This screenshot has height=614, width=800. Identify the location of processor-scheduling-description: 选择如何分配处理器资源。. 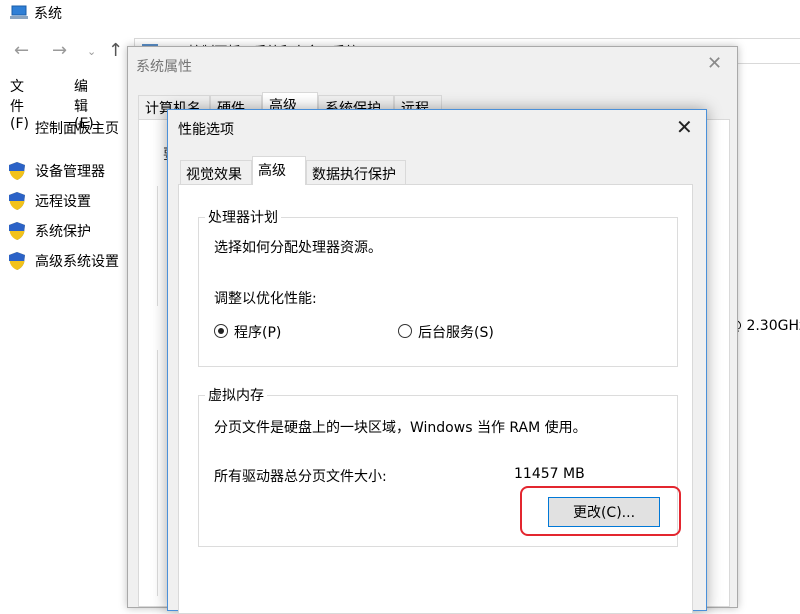
(298, 248).